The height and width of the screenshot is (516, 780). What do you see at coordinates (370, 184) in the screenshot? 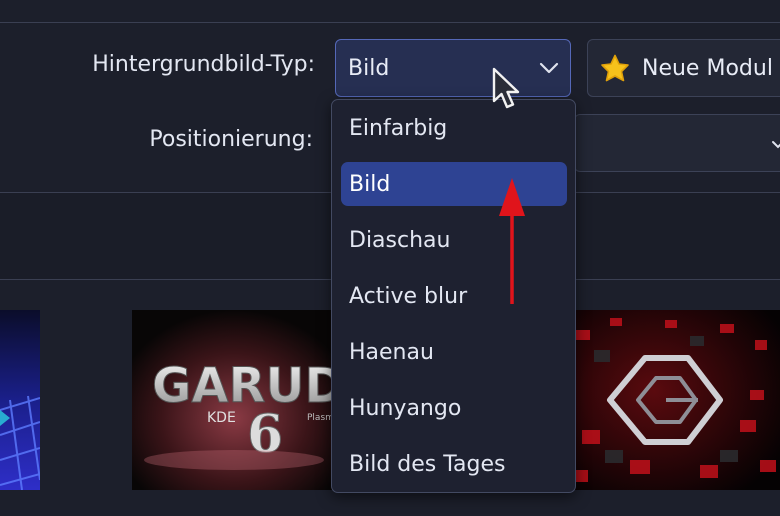
I see `dropdown-option-label: Bild` at bounding box center [370, 184].